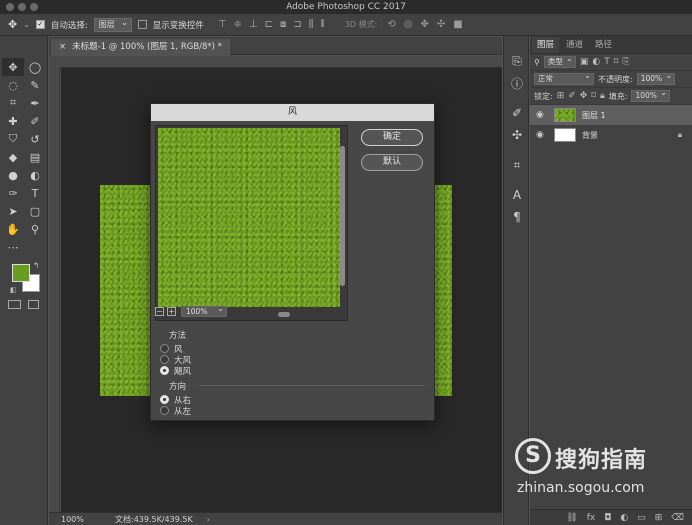  Describe the element at coordinates (35, 121) in the screenshot. I see `brush-tool-icon: ✐` at that location.